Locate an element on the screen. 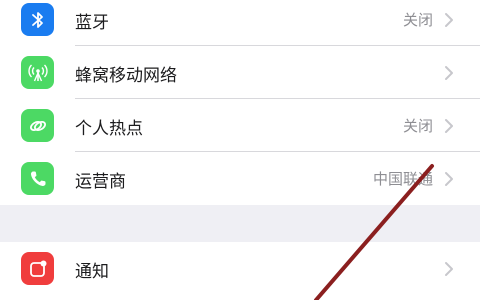 The image size is (480, 300). phone-icon is located at coordinates (37, 178).